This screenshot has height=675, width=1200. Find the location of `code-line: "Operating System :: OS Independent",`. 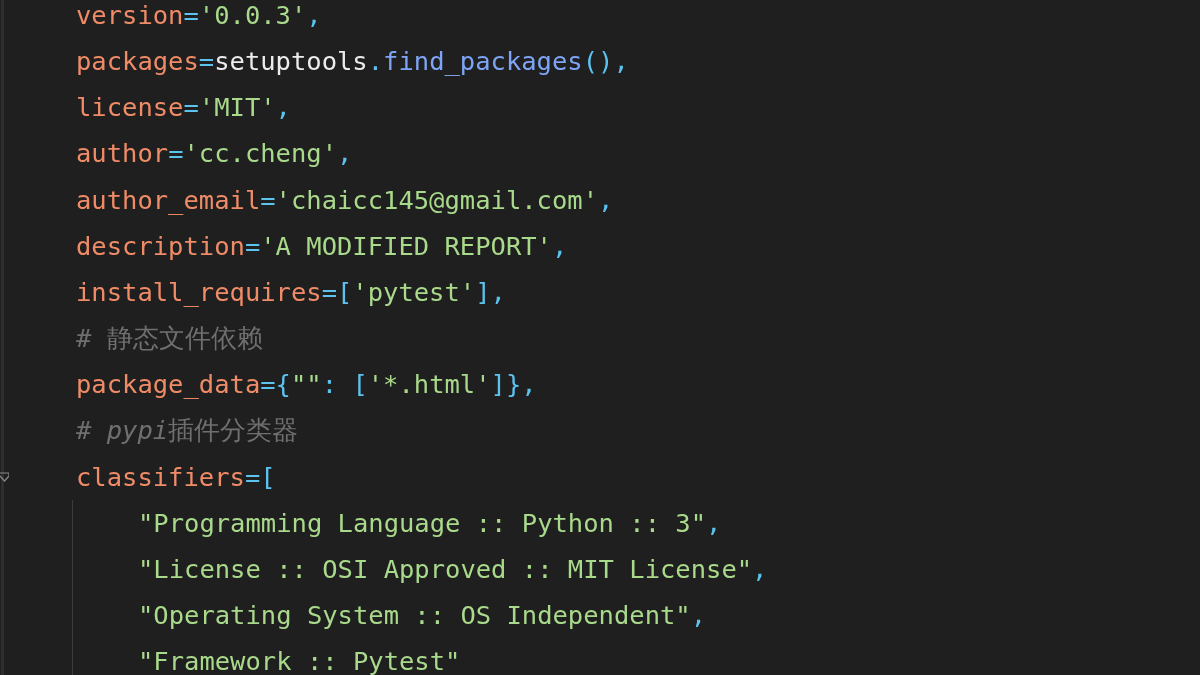

code-line: "Operating System :: OS Independent", is located at coordinates (422, 616).